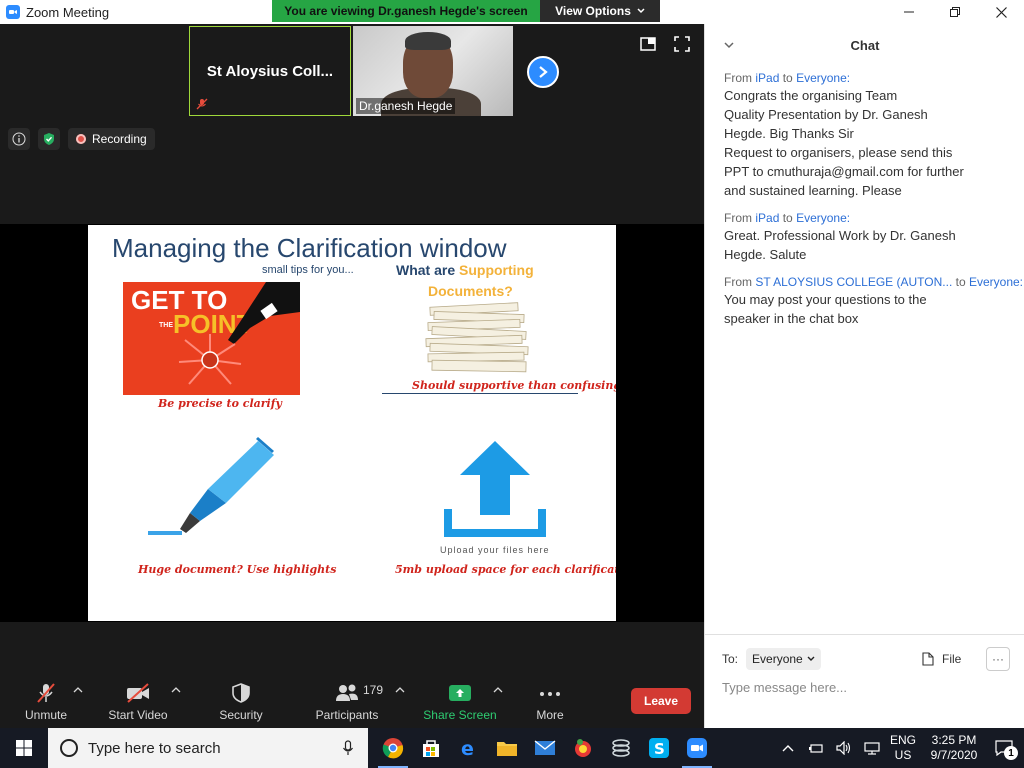 The height and width of the screenshot is (768, 1024). Describe the element at coordinates (505, 569) in the screenshot. I see `caption-upload-space: 5mb upload space for each clarification` at that location.